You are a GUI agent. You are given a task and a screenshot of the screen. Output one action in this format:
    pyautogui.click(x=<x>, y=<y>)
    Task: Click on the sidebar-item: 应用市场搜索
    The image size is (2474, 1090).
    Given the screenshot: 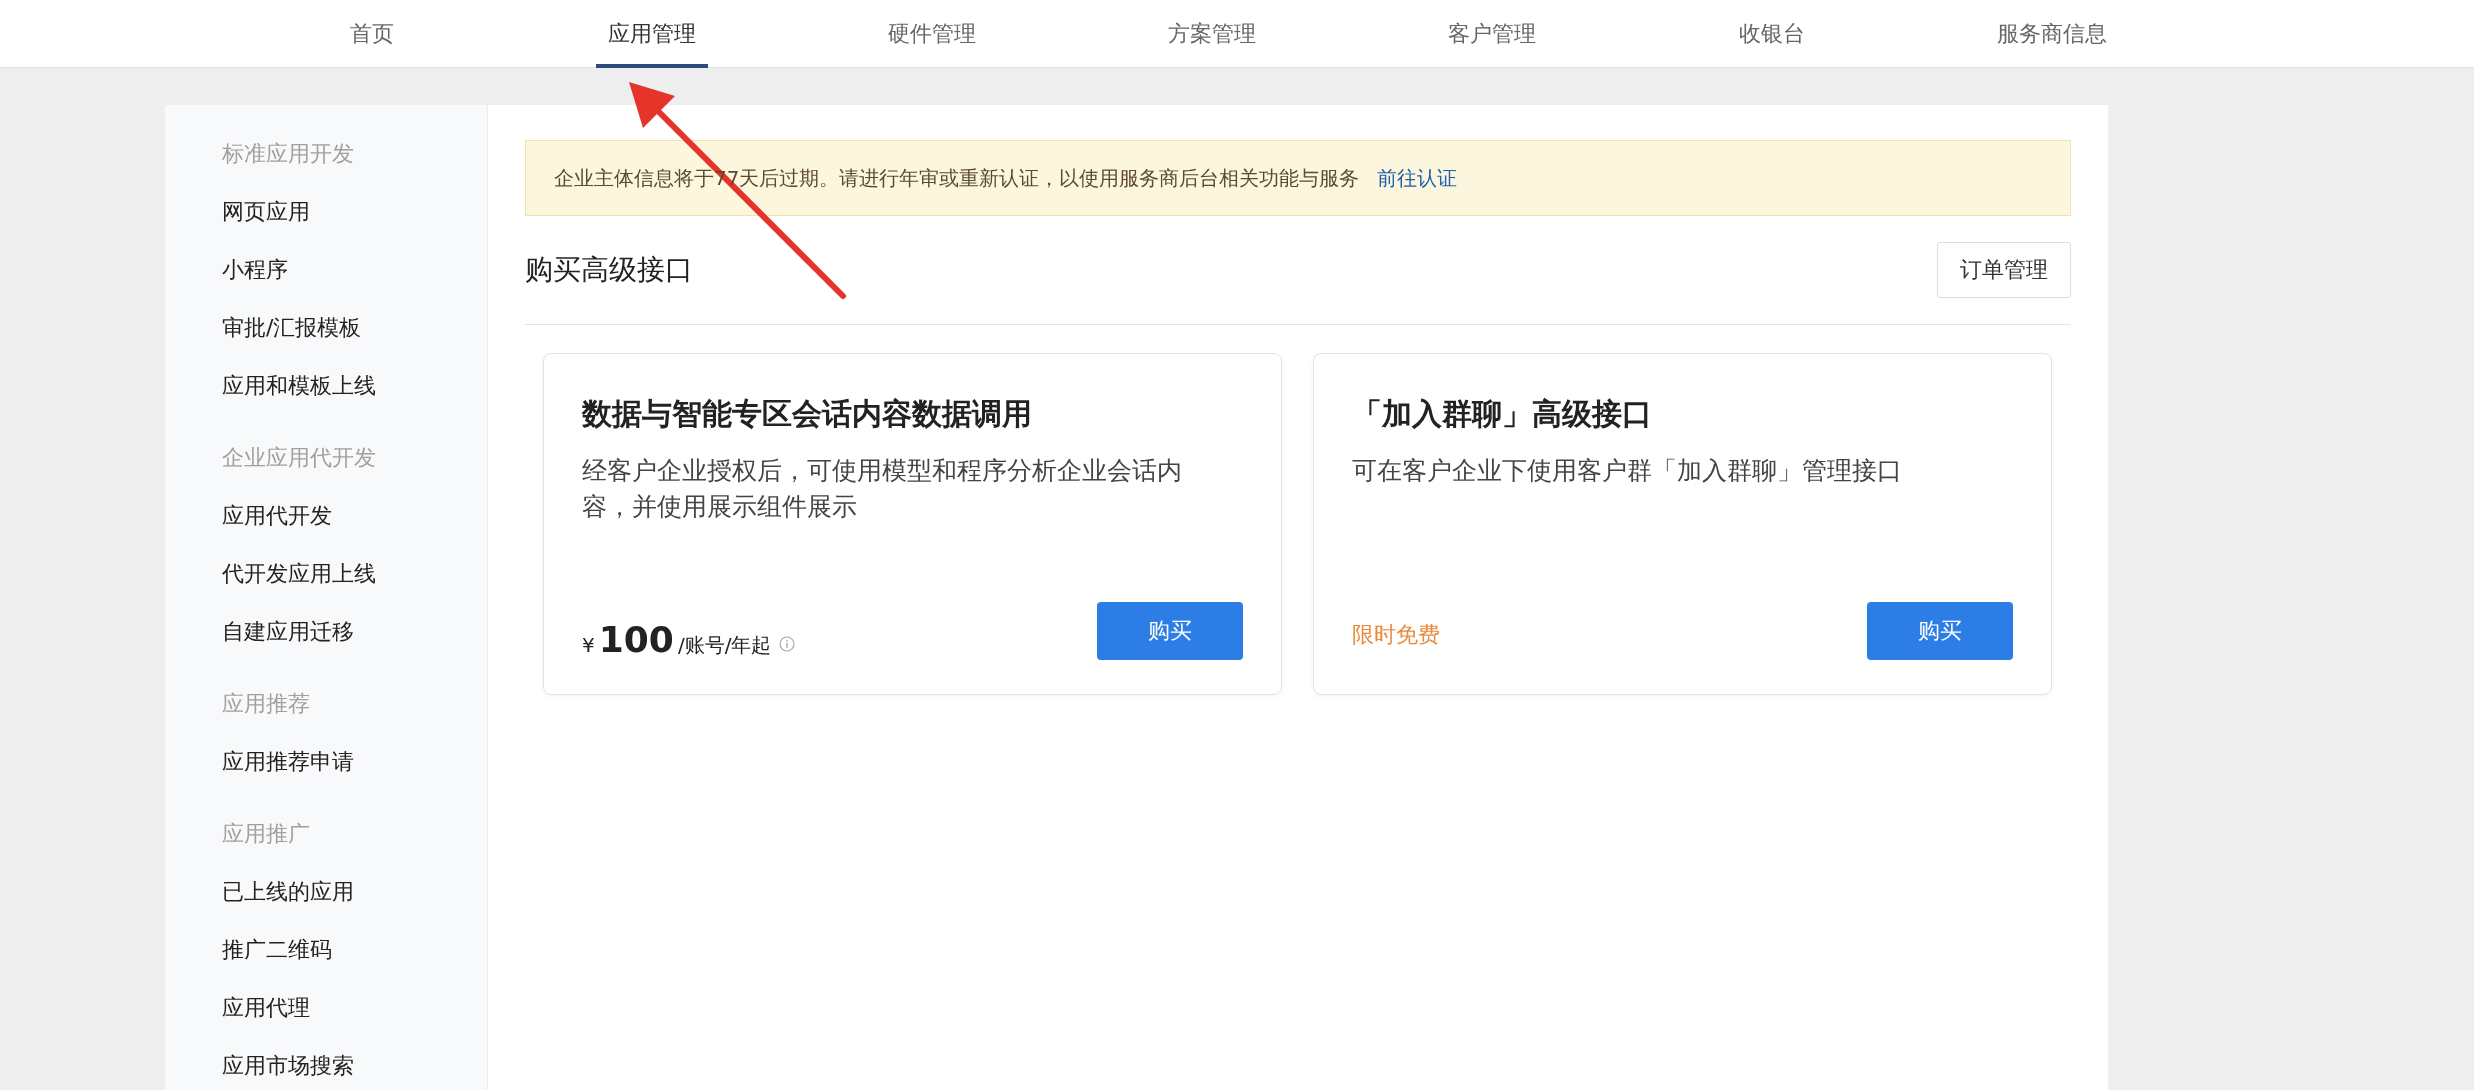 What is the action you would take?
    pyautogui.click(x=354, y=1063)
    